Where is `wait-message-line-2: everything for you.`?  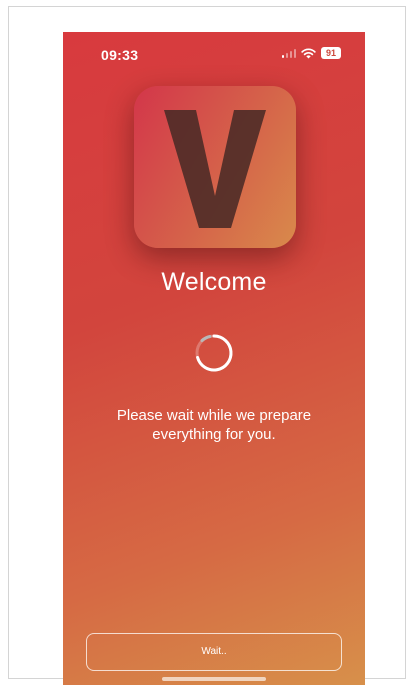 wait-message-line-2: everything for you. is located at coordinates (214, 434).